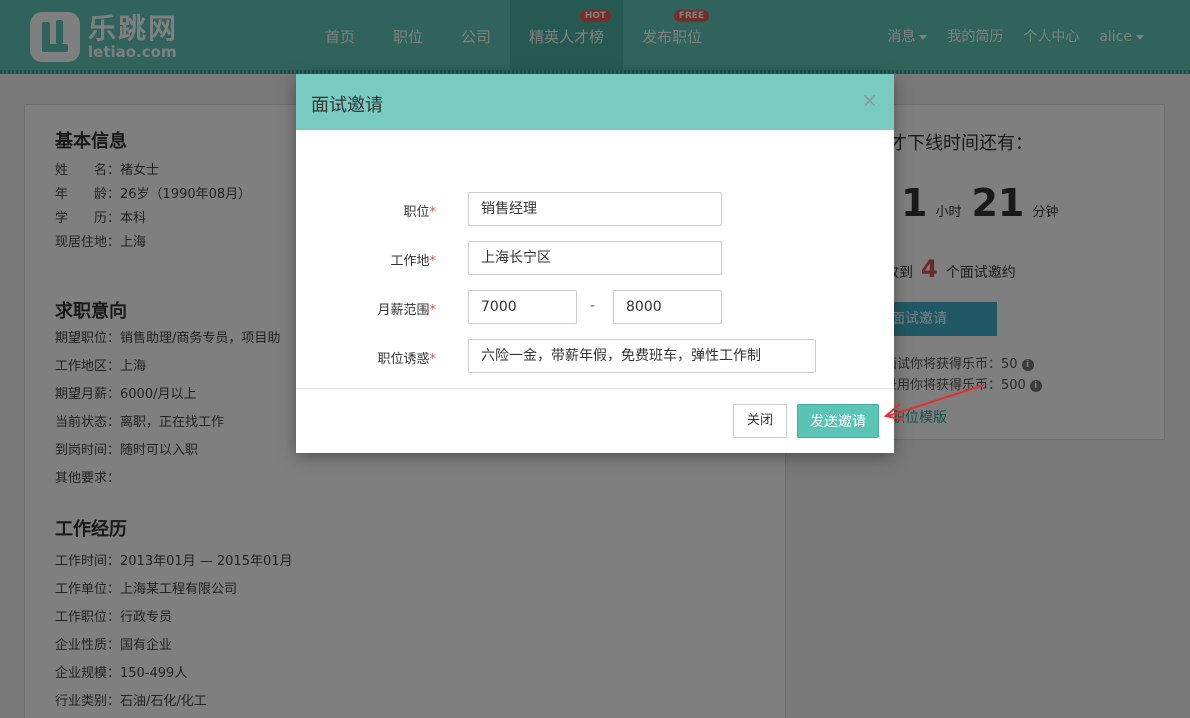 The width and height of the screenshot is (1190, 718). Describe the element at coordinates (366, 357) in the screenshot. I see `perks-label: 职位诱惑*` at that location.